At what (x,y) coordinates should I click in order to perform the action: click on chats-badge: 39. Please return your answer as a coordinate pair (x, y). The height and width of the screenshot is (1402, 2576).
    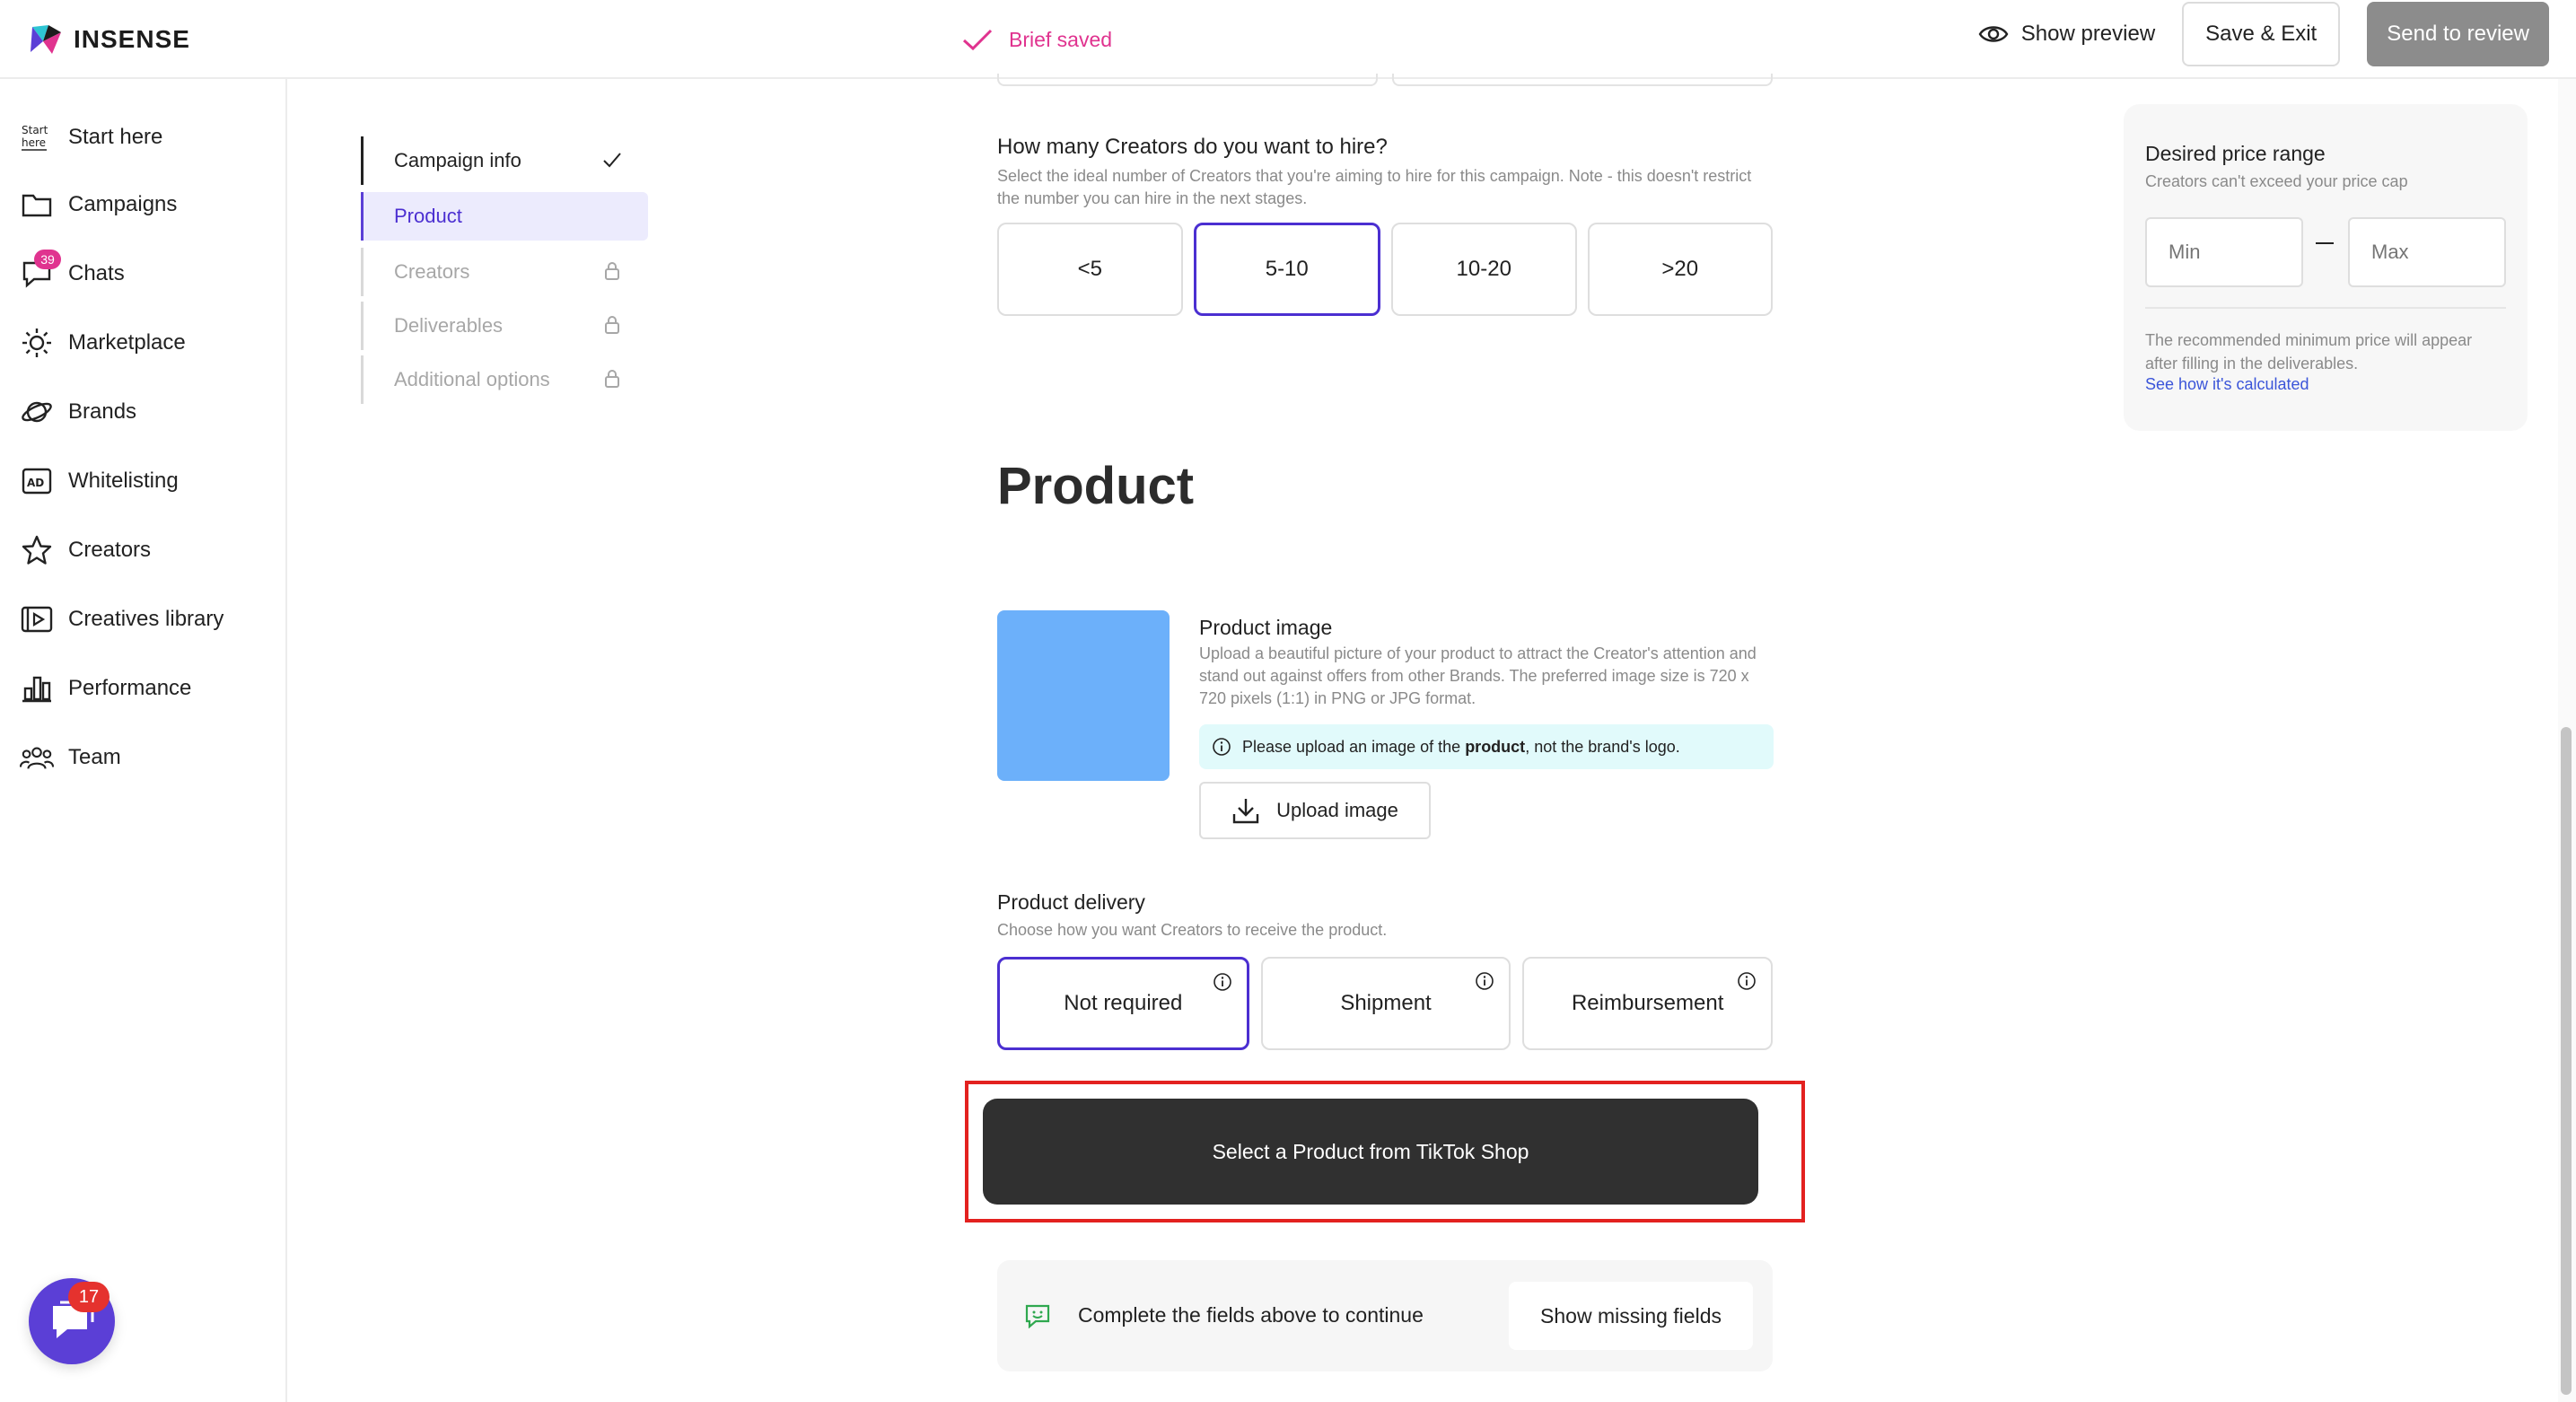
    Looking at the image, I should click on (47, 260).